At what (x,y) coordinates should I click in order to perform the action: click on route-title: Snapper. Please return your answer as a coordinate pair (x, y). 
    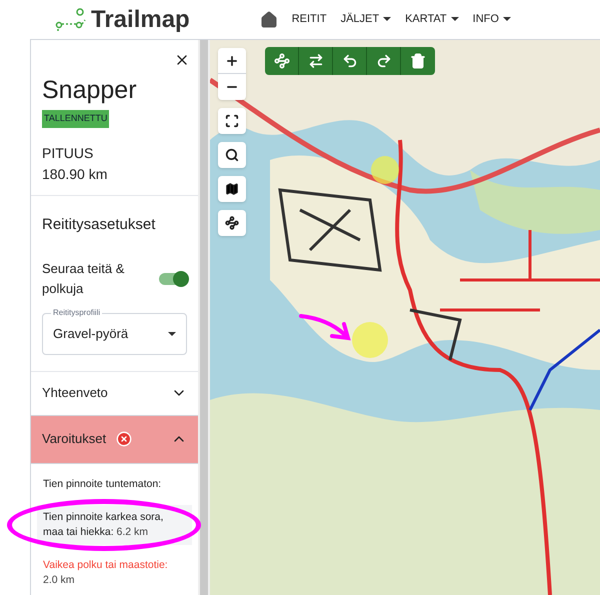
    Looking at the image, I should click on (90, 90).